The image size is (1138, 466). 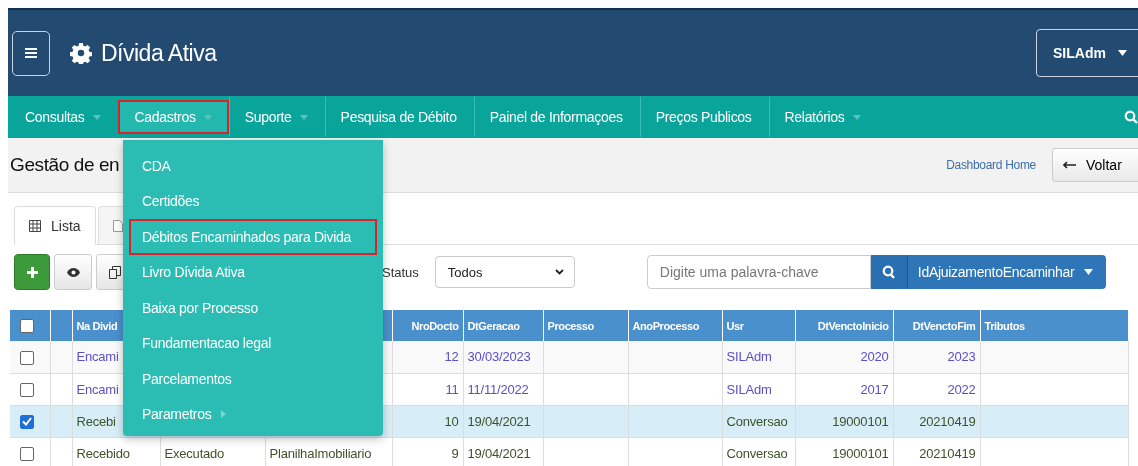 What do you see at coordinates (159, 53) in the screenshot?
I see `app-title: Dívida Ativa` at bounding box center [159, 53].